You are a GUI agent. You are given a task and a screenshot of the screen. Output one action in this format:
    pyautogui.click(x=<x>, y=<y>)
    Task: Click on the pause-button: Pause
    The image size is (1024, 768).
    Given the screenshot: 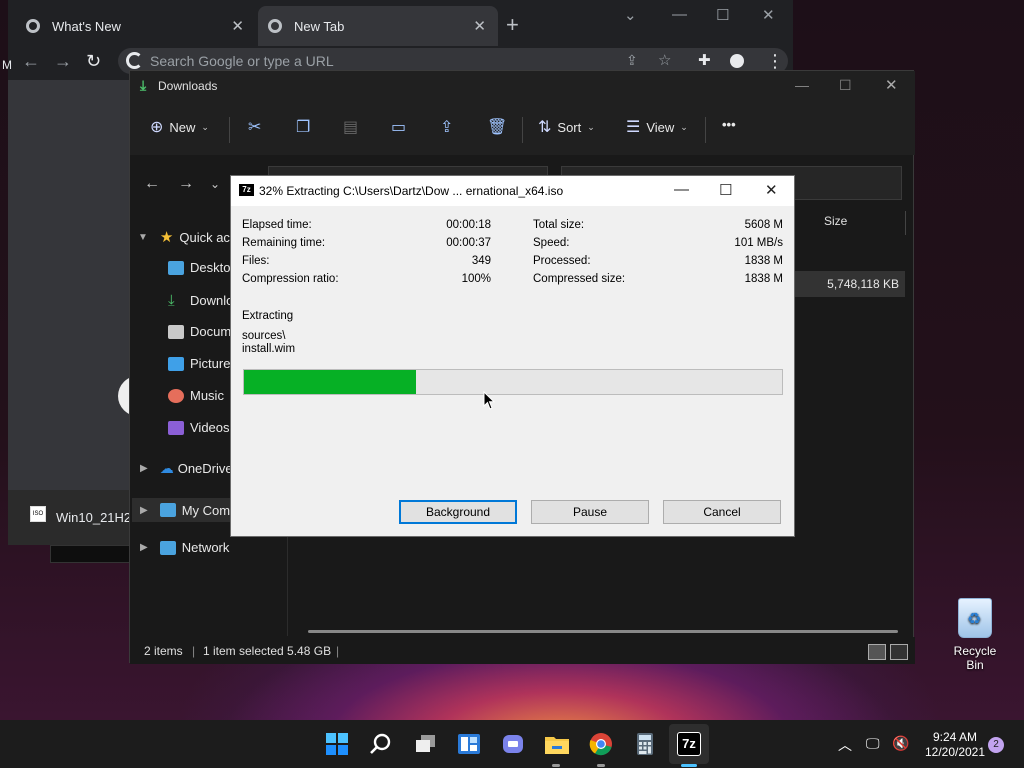 What is the action you would take?
    pyautogui.click(x=590, y=512)
    